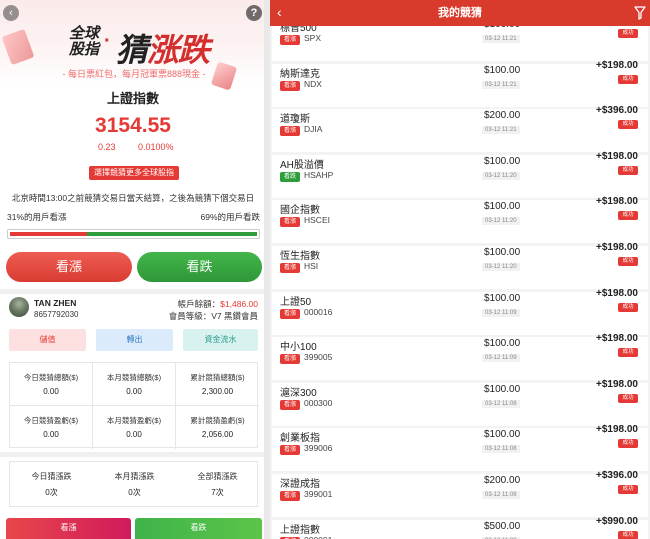  Describe the element at coordinates (460, 448) in the screenshot. I see `guess-record-row: 創業板指 看漲 399006 $100.00 03-12 11:08 +$198.00 成功` at that location.